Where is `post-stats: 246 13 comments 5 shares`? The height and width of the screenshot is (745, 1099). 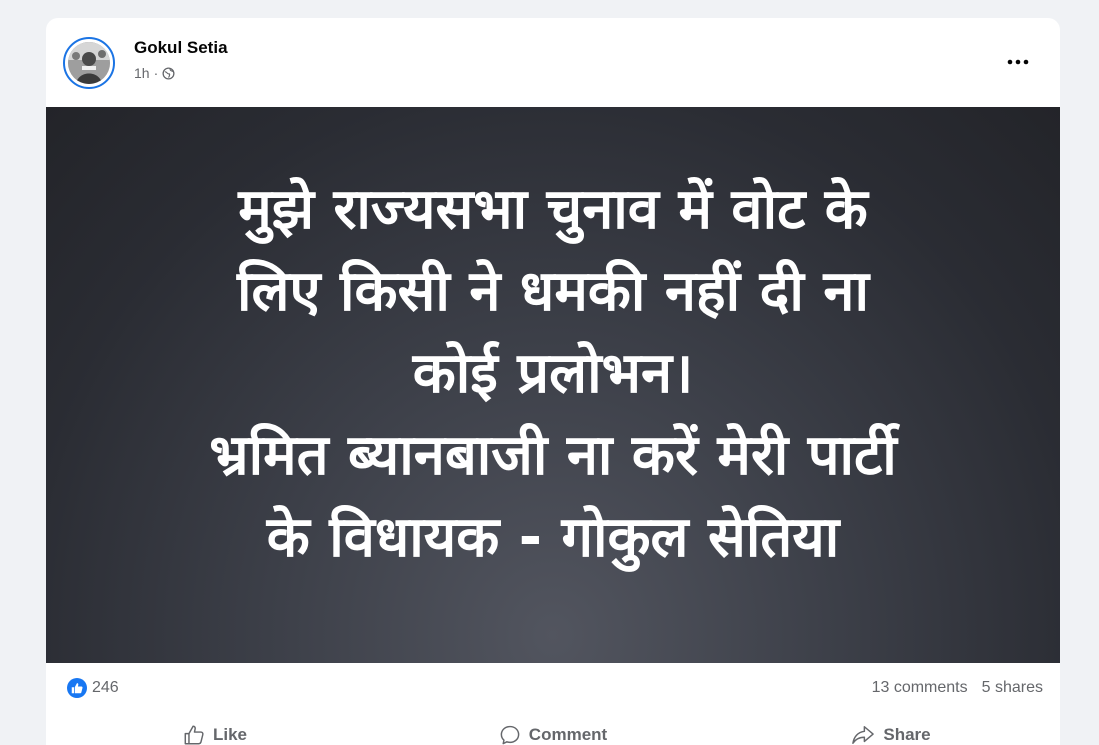
post-stats: 246 13 comments 5 shares is located at coordinates (553, 688).